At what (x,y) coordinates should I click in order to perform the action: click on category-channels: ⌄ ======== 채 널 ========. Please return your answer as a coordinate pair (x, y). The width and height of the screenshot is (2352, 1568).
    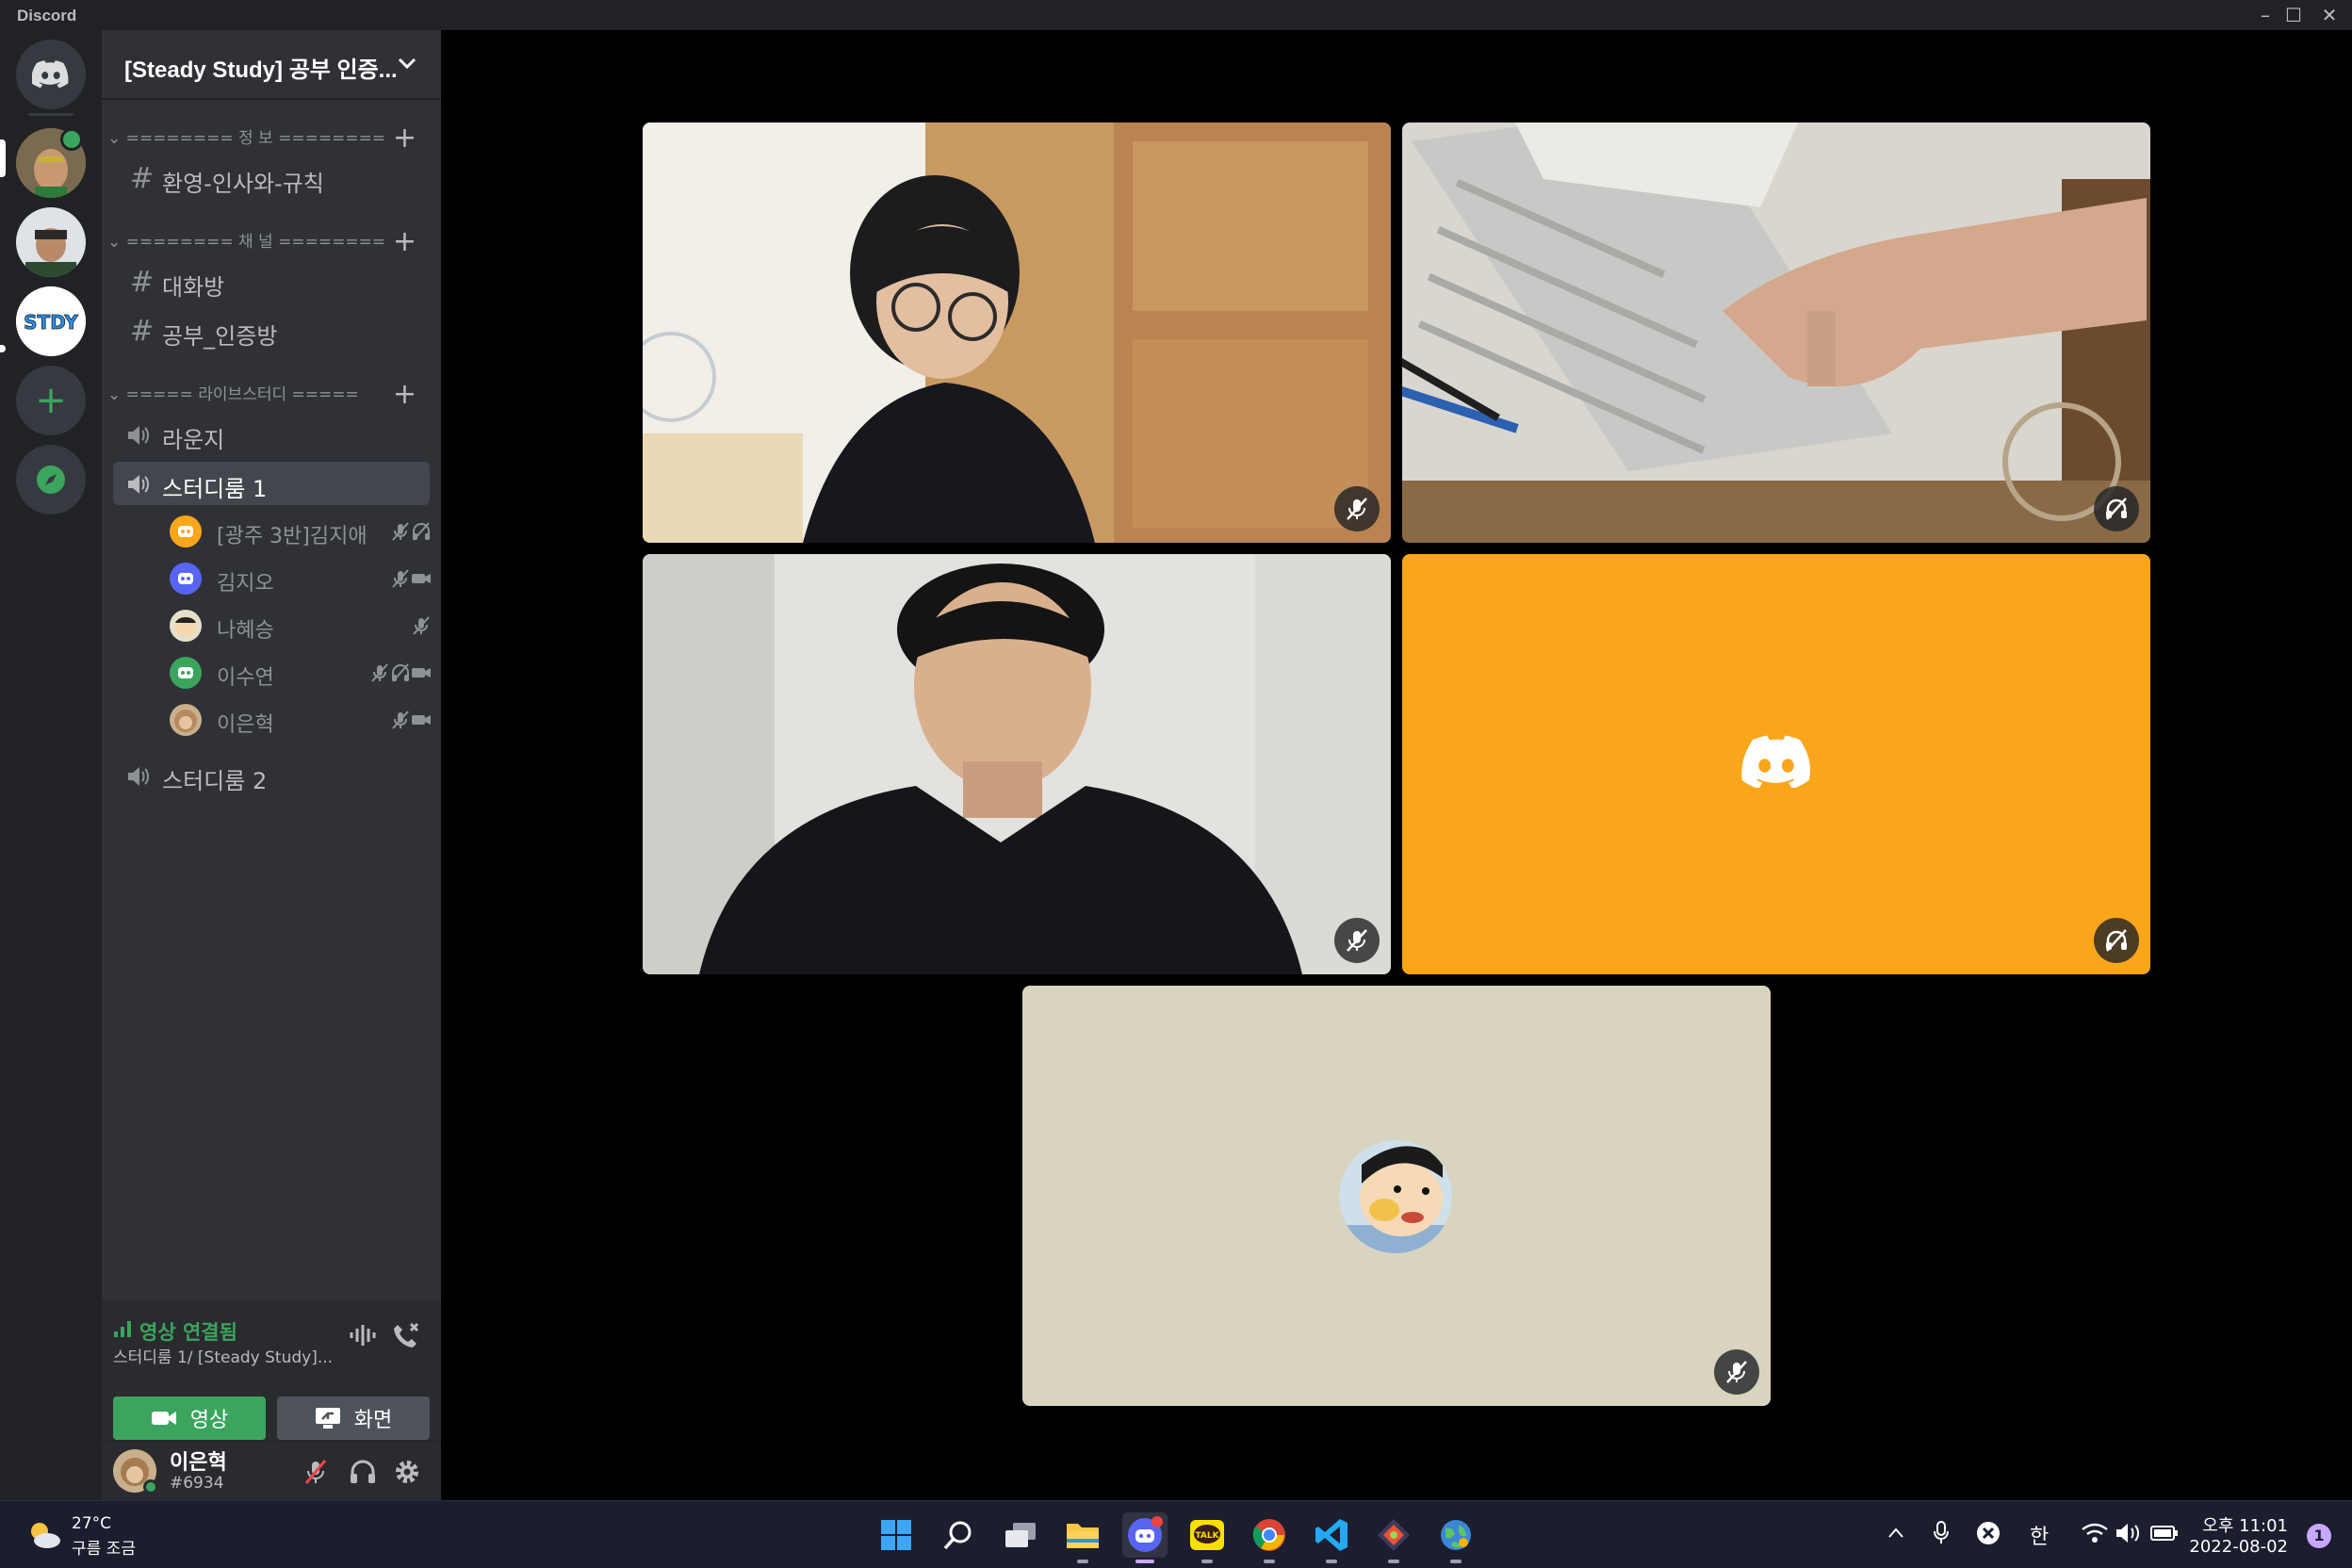
    Looking at the image, I should click on (246, 240).